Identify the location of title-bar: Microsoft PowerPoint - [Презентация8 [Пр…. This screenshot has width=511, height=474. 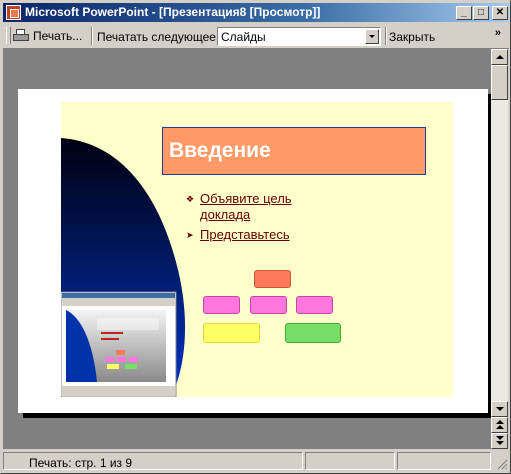
(256, 12).